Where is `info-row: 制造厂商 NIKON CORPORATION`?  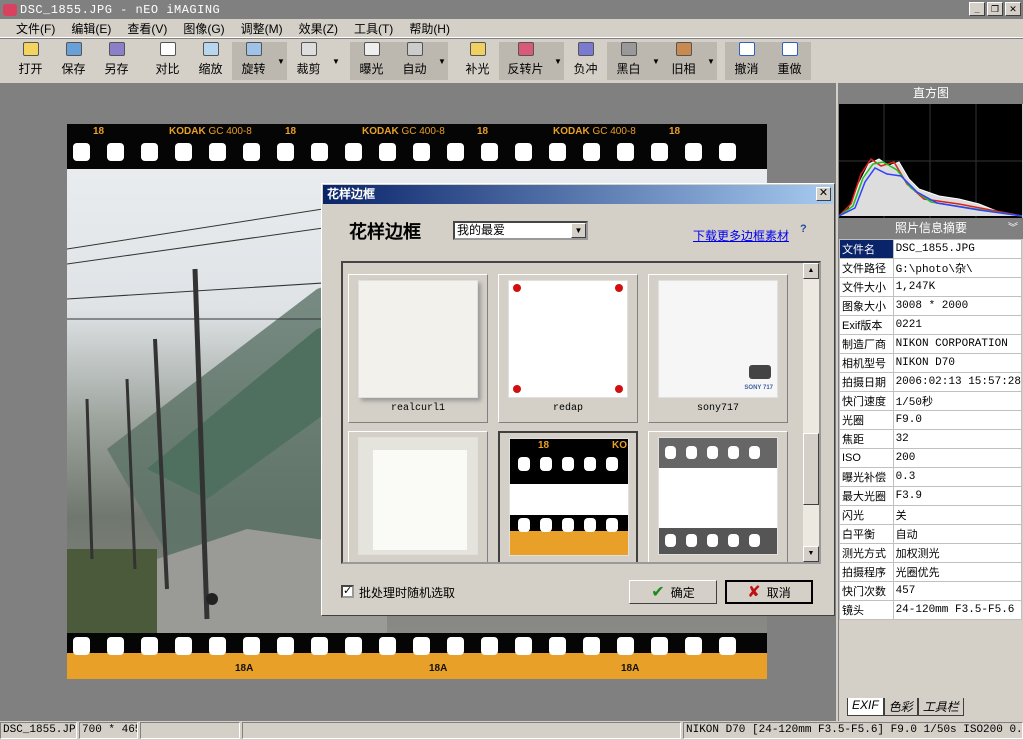
info-row: 制造厂商 NIKON CORPORATION is located at coordinates (931, 344).